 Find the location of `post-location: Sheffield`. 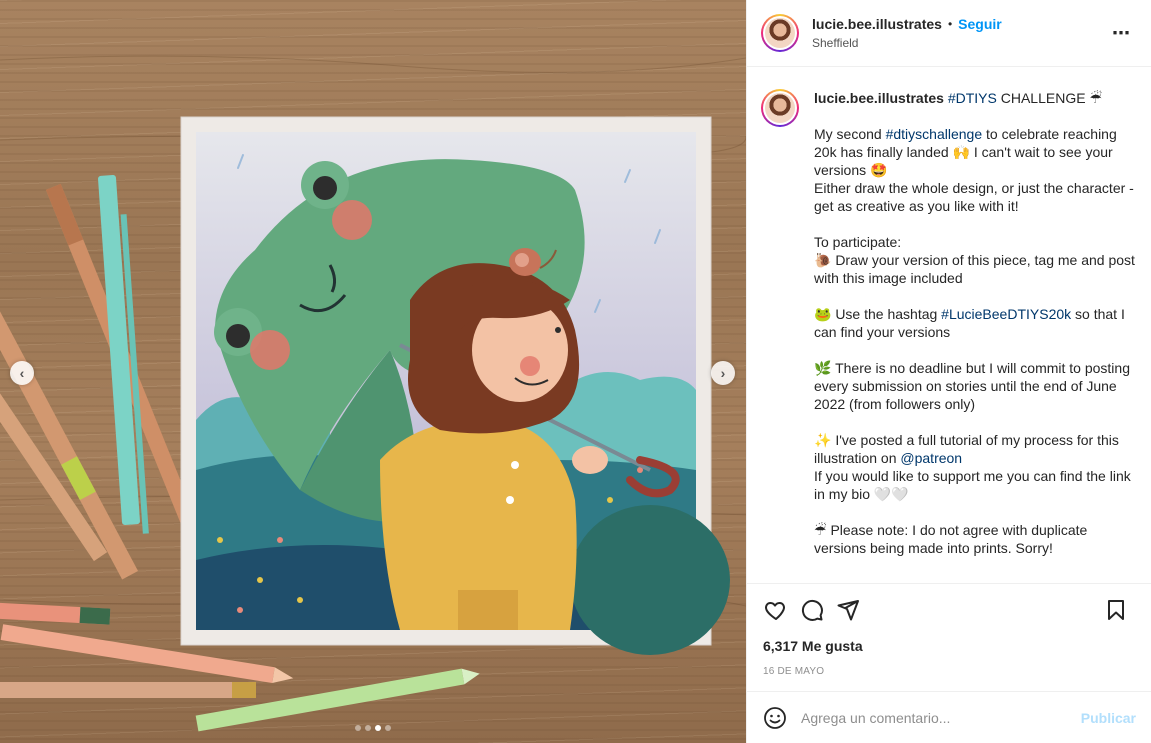

post-location: Sheffield is located at coordinates (907, 43).